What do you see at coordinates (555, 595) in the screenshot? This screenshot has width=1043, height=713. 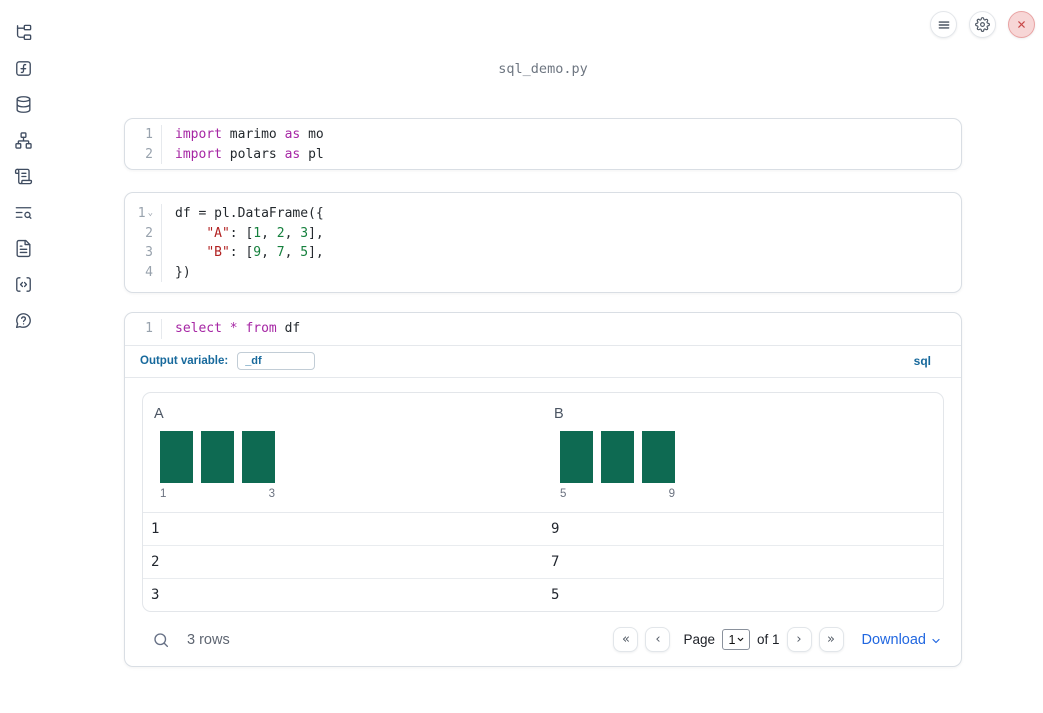 I see `table-cell: 5` at bounding box center [555, 595].